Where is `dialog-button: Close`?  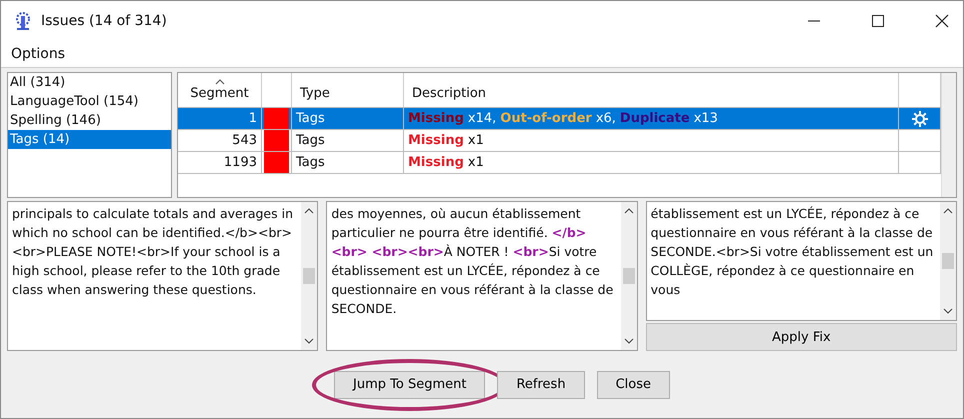 dialog-button: Close is located at coordinates (633, 384).